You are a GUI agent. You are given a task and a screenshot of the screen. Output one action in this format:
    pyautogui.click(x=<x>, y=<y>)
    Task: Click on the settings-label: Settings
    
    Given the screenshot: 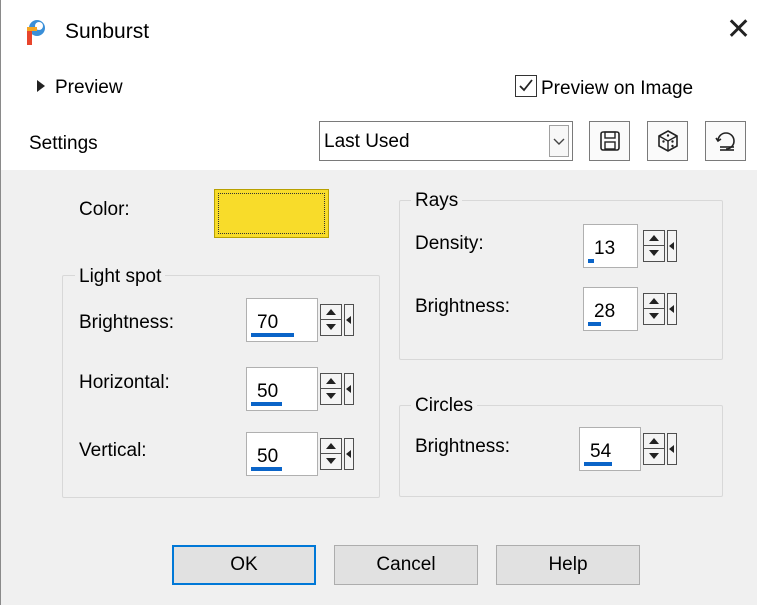 What is the action you would take?
    pyautogui.click(x=63, y=143)
    